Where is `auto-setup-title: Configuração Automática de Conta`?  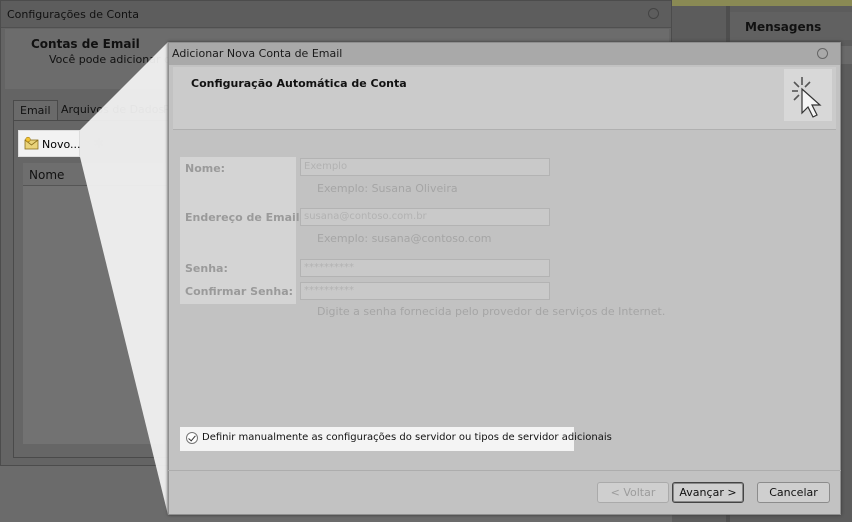 auto-setup-title: Configuração Automática de Conta is located at coordinates (299, 83).